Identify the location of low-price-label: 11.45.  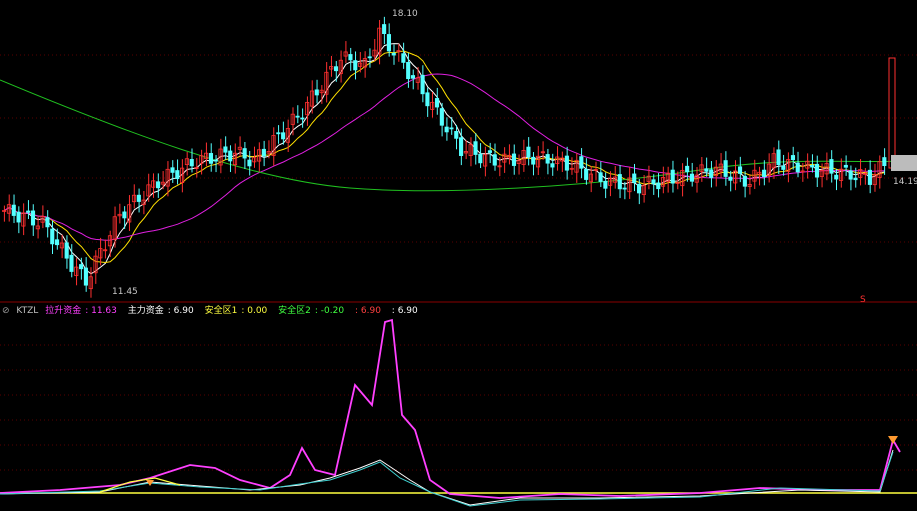
(125, 292).